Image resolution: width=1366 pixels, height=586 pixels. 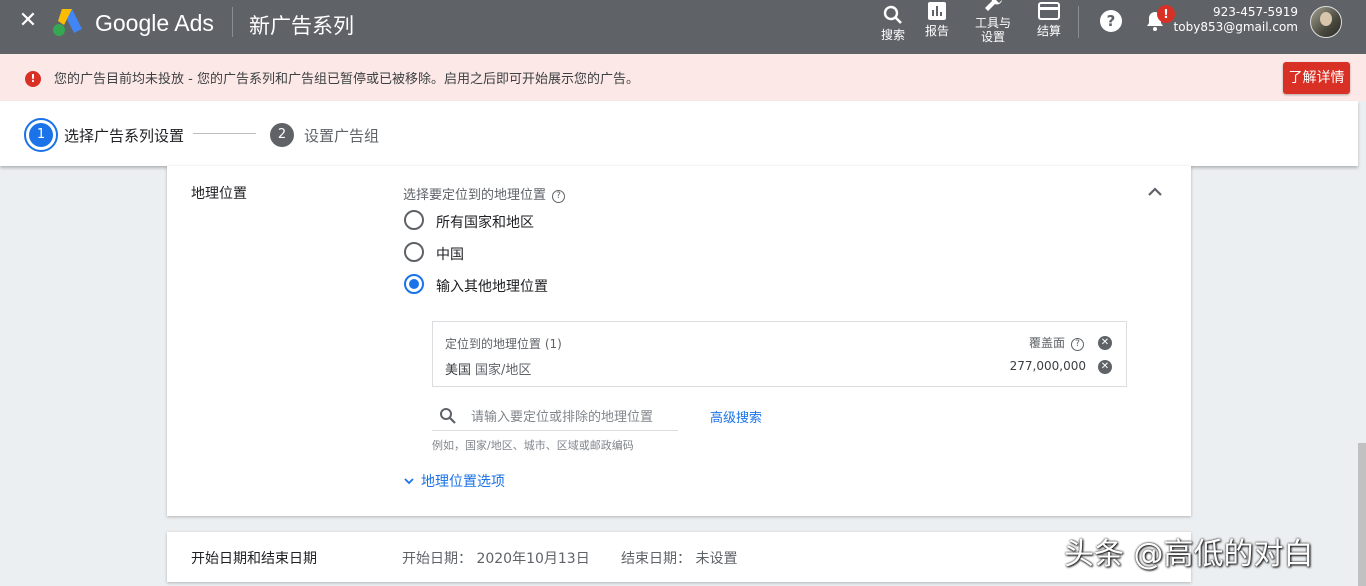 I want to click on step-2-number: 2, so click(x=282, y=135).